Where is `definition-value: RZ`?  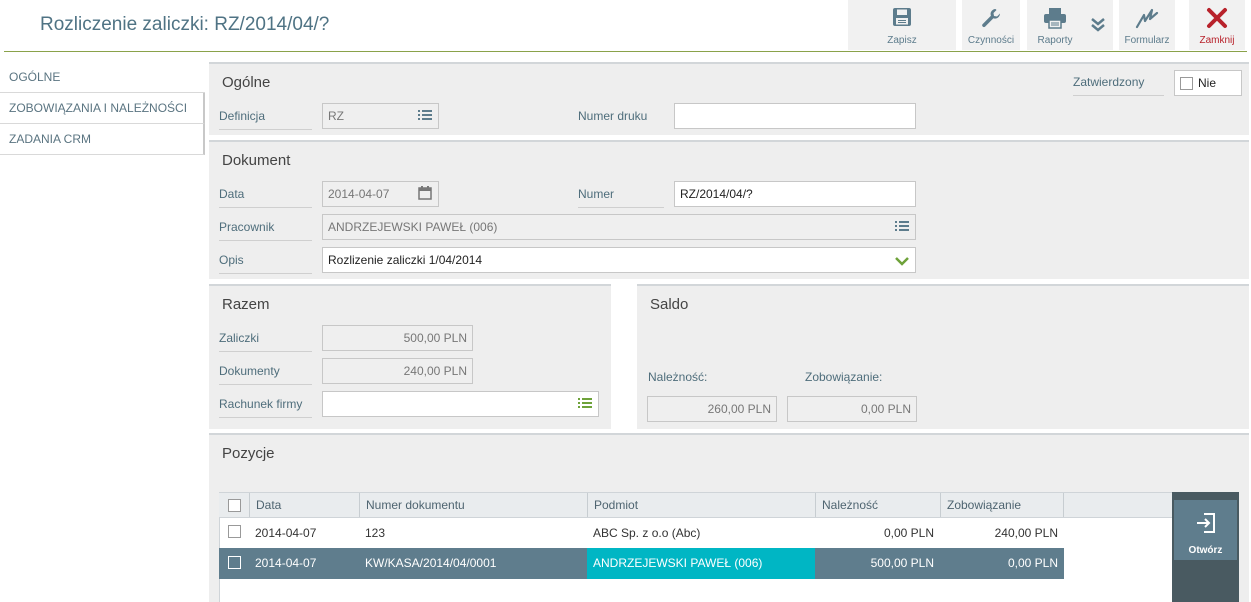
definition-value: RZ is located at coordinates (336, 116).